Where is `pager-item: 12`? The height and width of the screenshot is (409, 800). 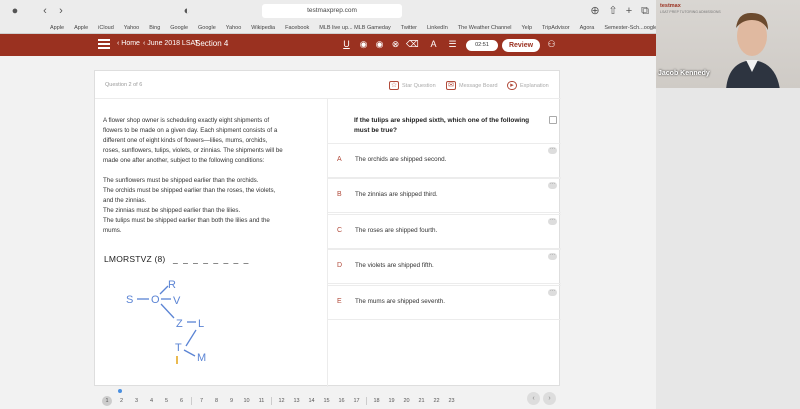 pager-item: 12 is located at coordinates (281, 401).